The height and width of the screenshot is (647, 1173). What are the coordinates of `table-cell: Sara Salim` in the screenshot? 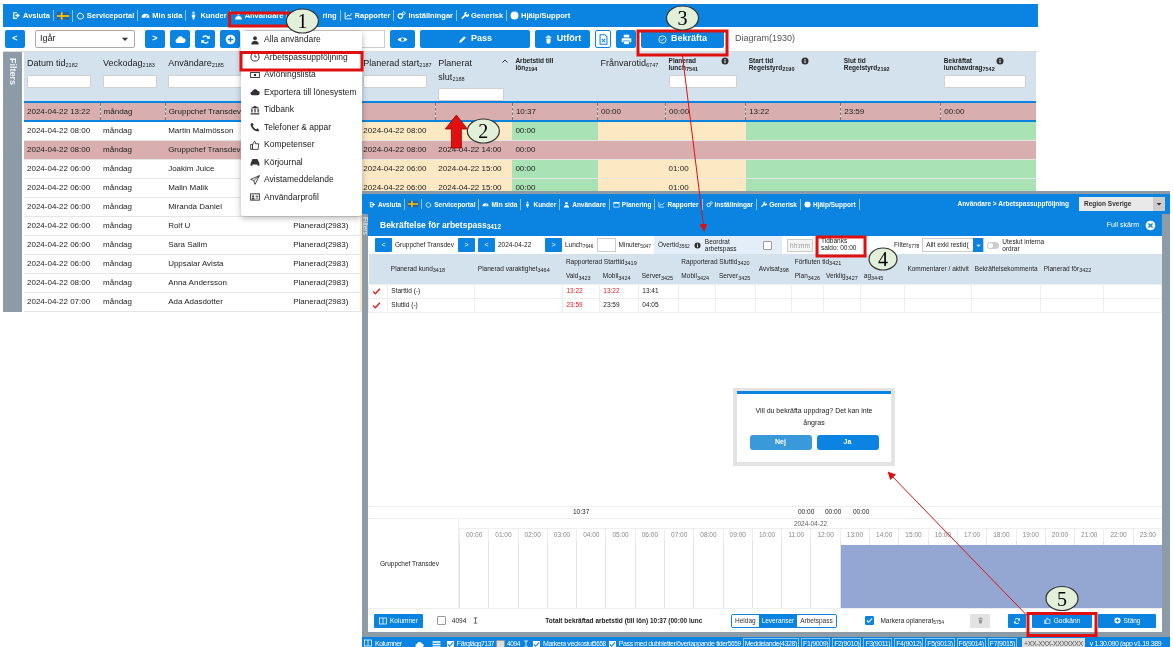 It's located at (228, 244).